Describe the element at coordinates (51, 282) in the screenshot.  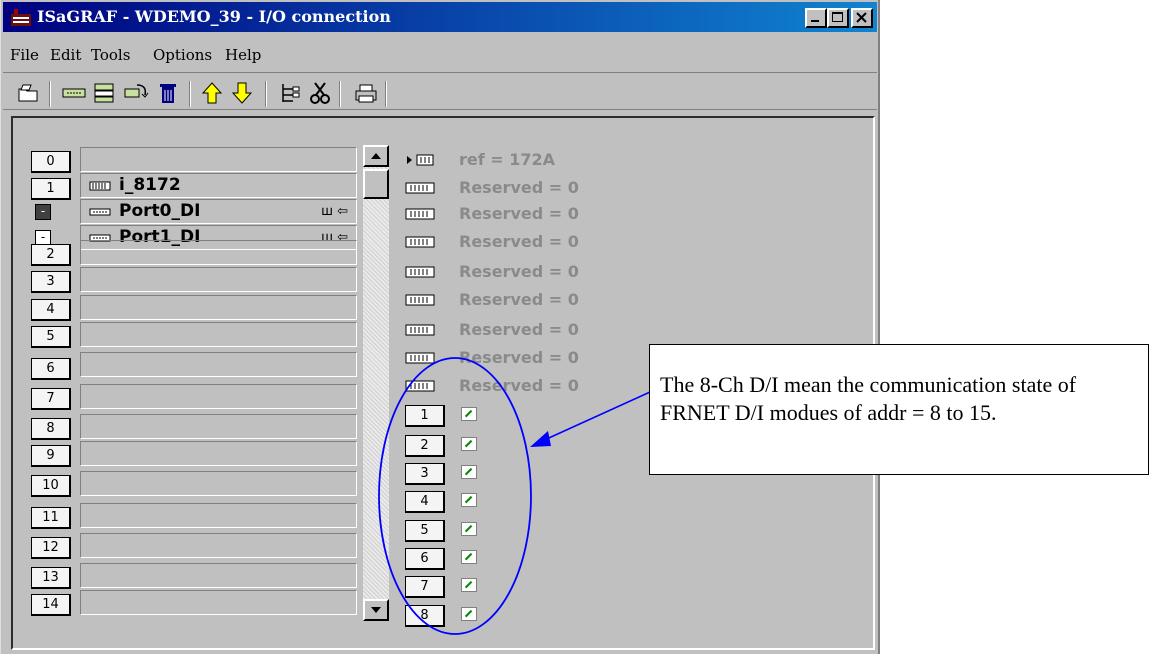
I see `slot-number: 3` at that location.